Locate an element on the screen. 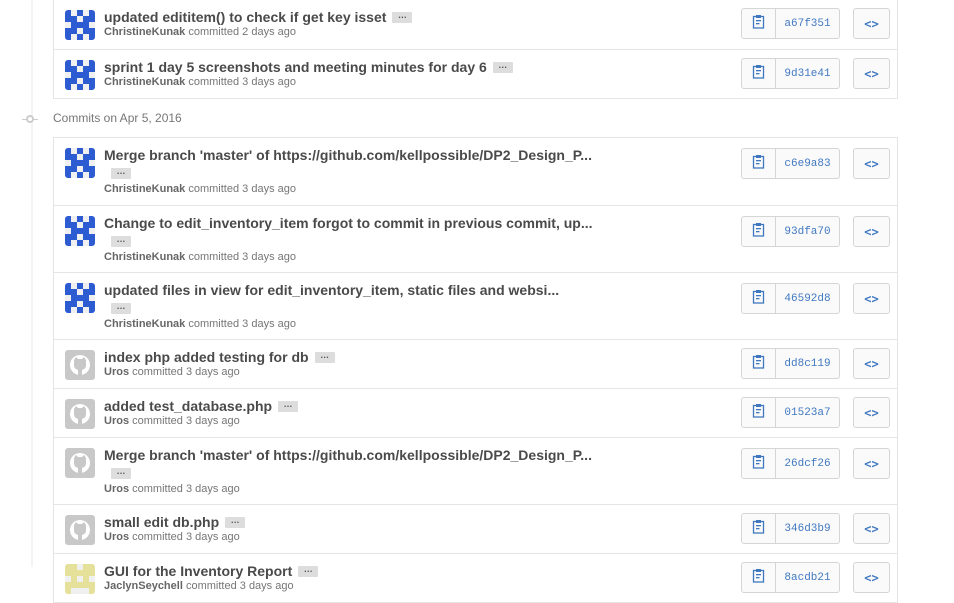  sha-button-group: 93dfa70 is located at coordinates (790, 231).